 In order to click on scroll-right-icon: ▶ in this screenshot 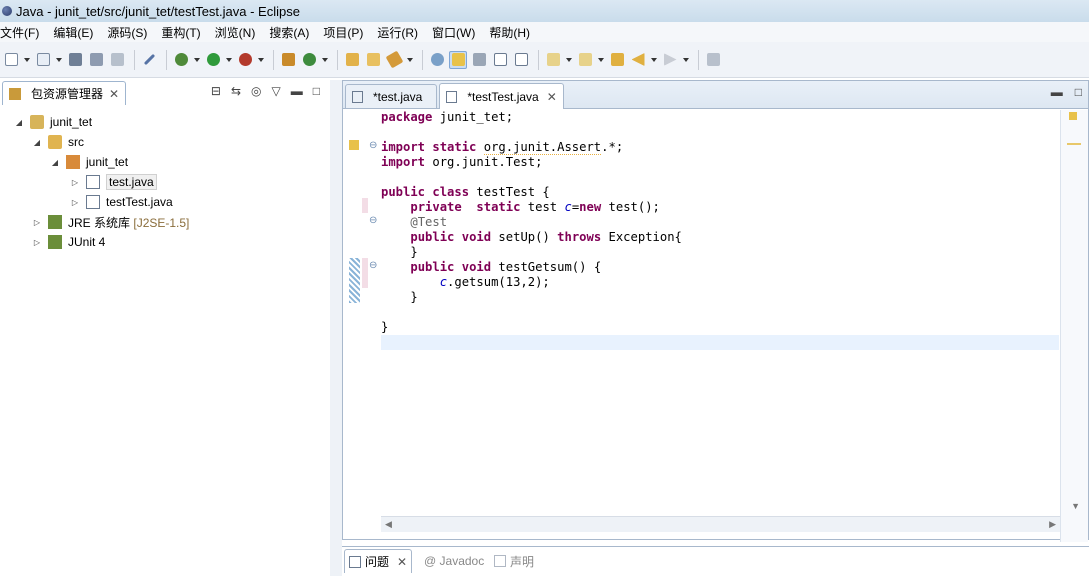, I will do `click(1052, 524)`.